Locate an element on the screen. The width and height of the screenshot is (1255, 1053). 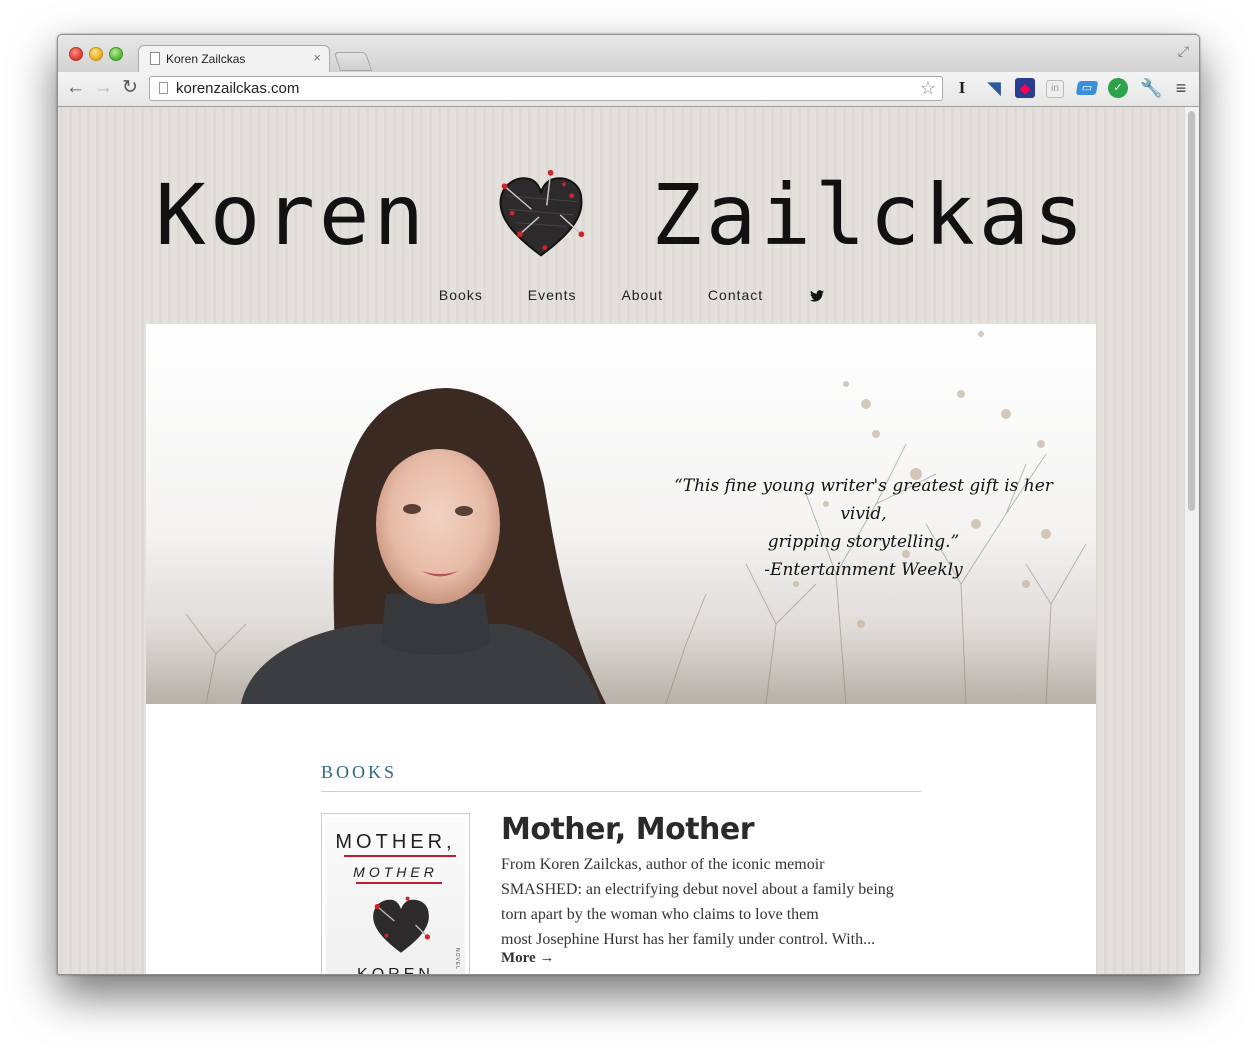
twitter-icon is located at coordinates (817, 296).